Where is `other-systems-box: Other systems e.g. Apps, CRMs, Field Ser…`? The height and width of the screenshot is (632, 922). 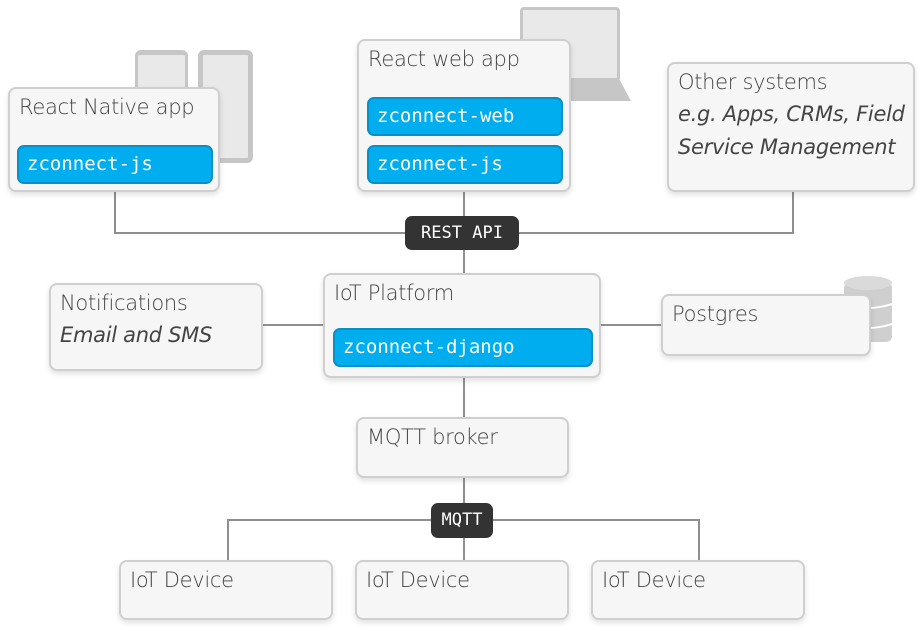
other-systems-box: Other systems e.g. Apps, CRMs, Field Ser… is located at coordinates (791, 127).